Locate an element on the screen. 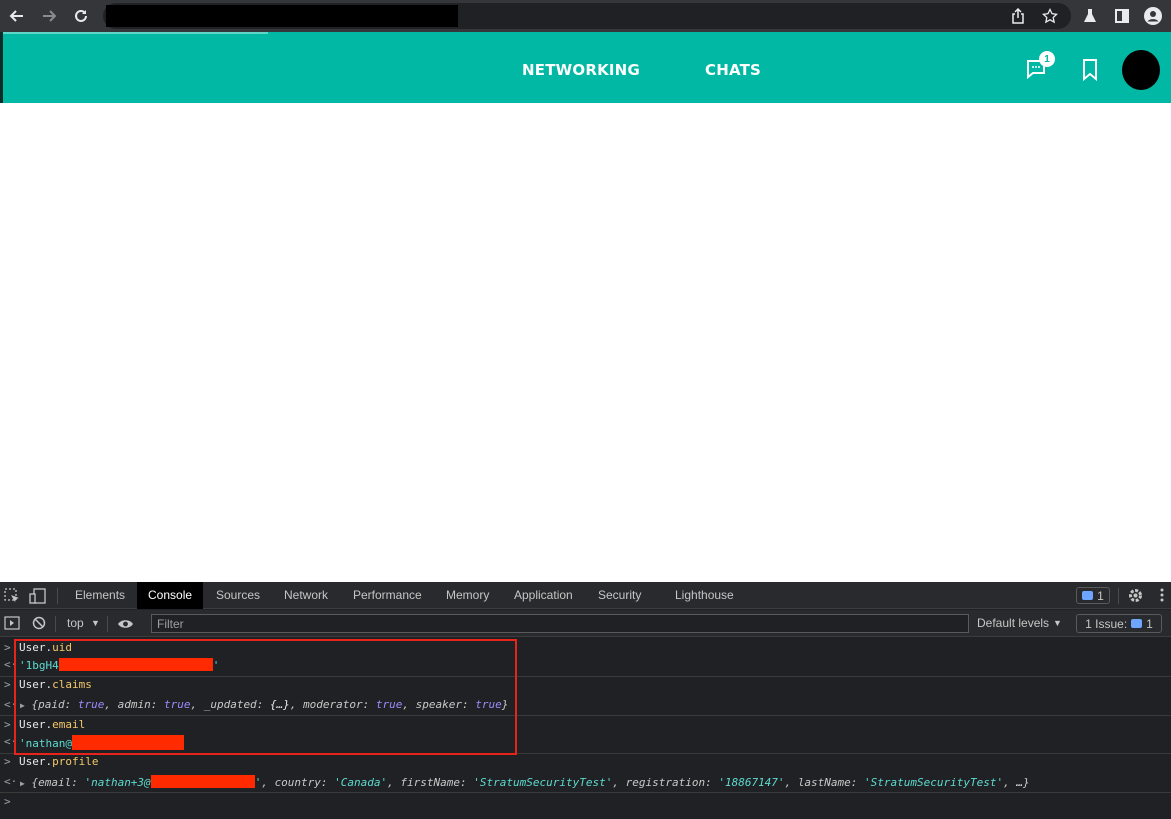 Image resolution: width=1171 pixels, height=819 pixels. console-toolbar: top ▼ Filter Default levels ▼ 1 Issue: 1 is located at coordinates (585, 623).